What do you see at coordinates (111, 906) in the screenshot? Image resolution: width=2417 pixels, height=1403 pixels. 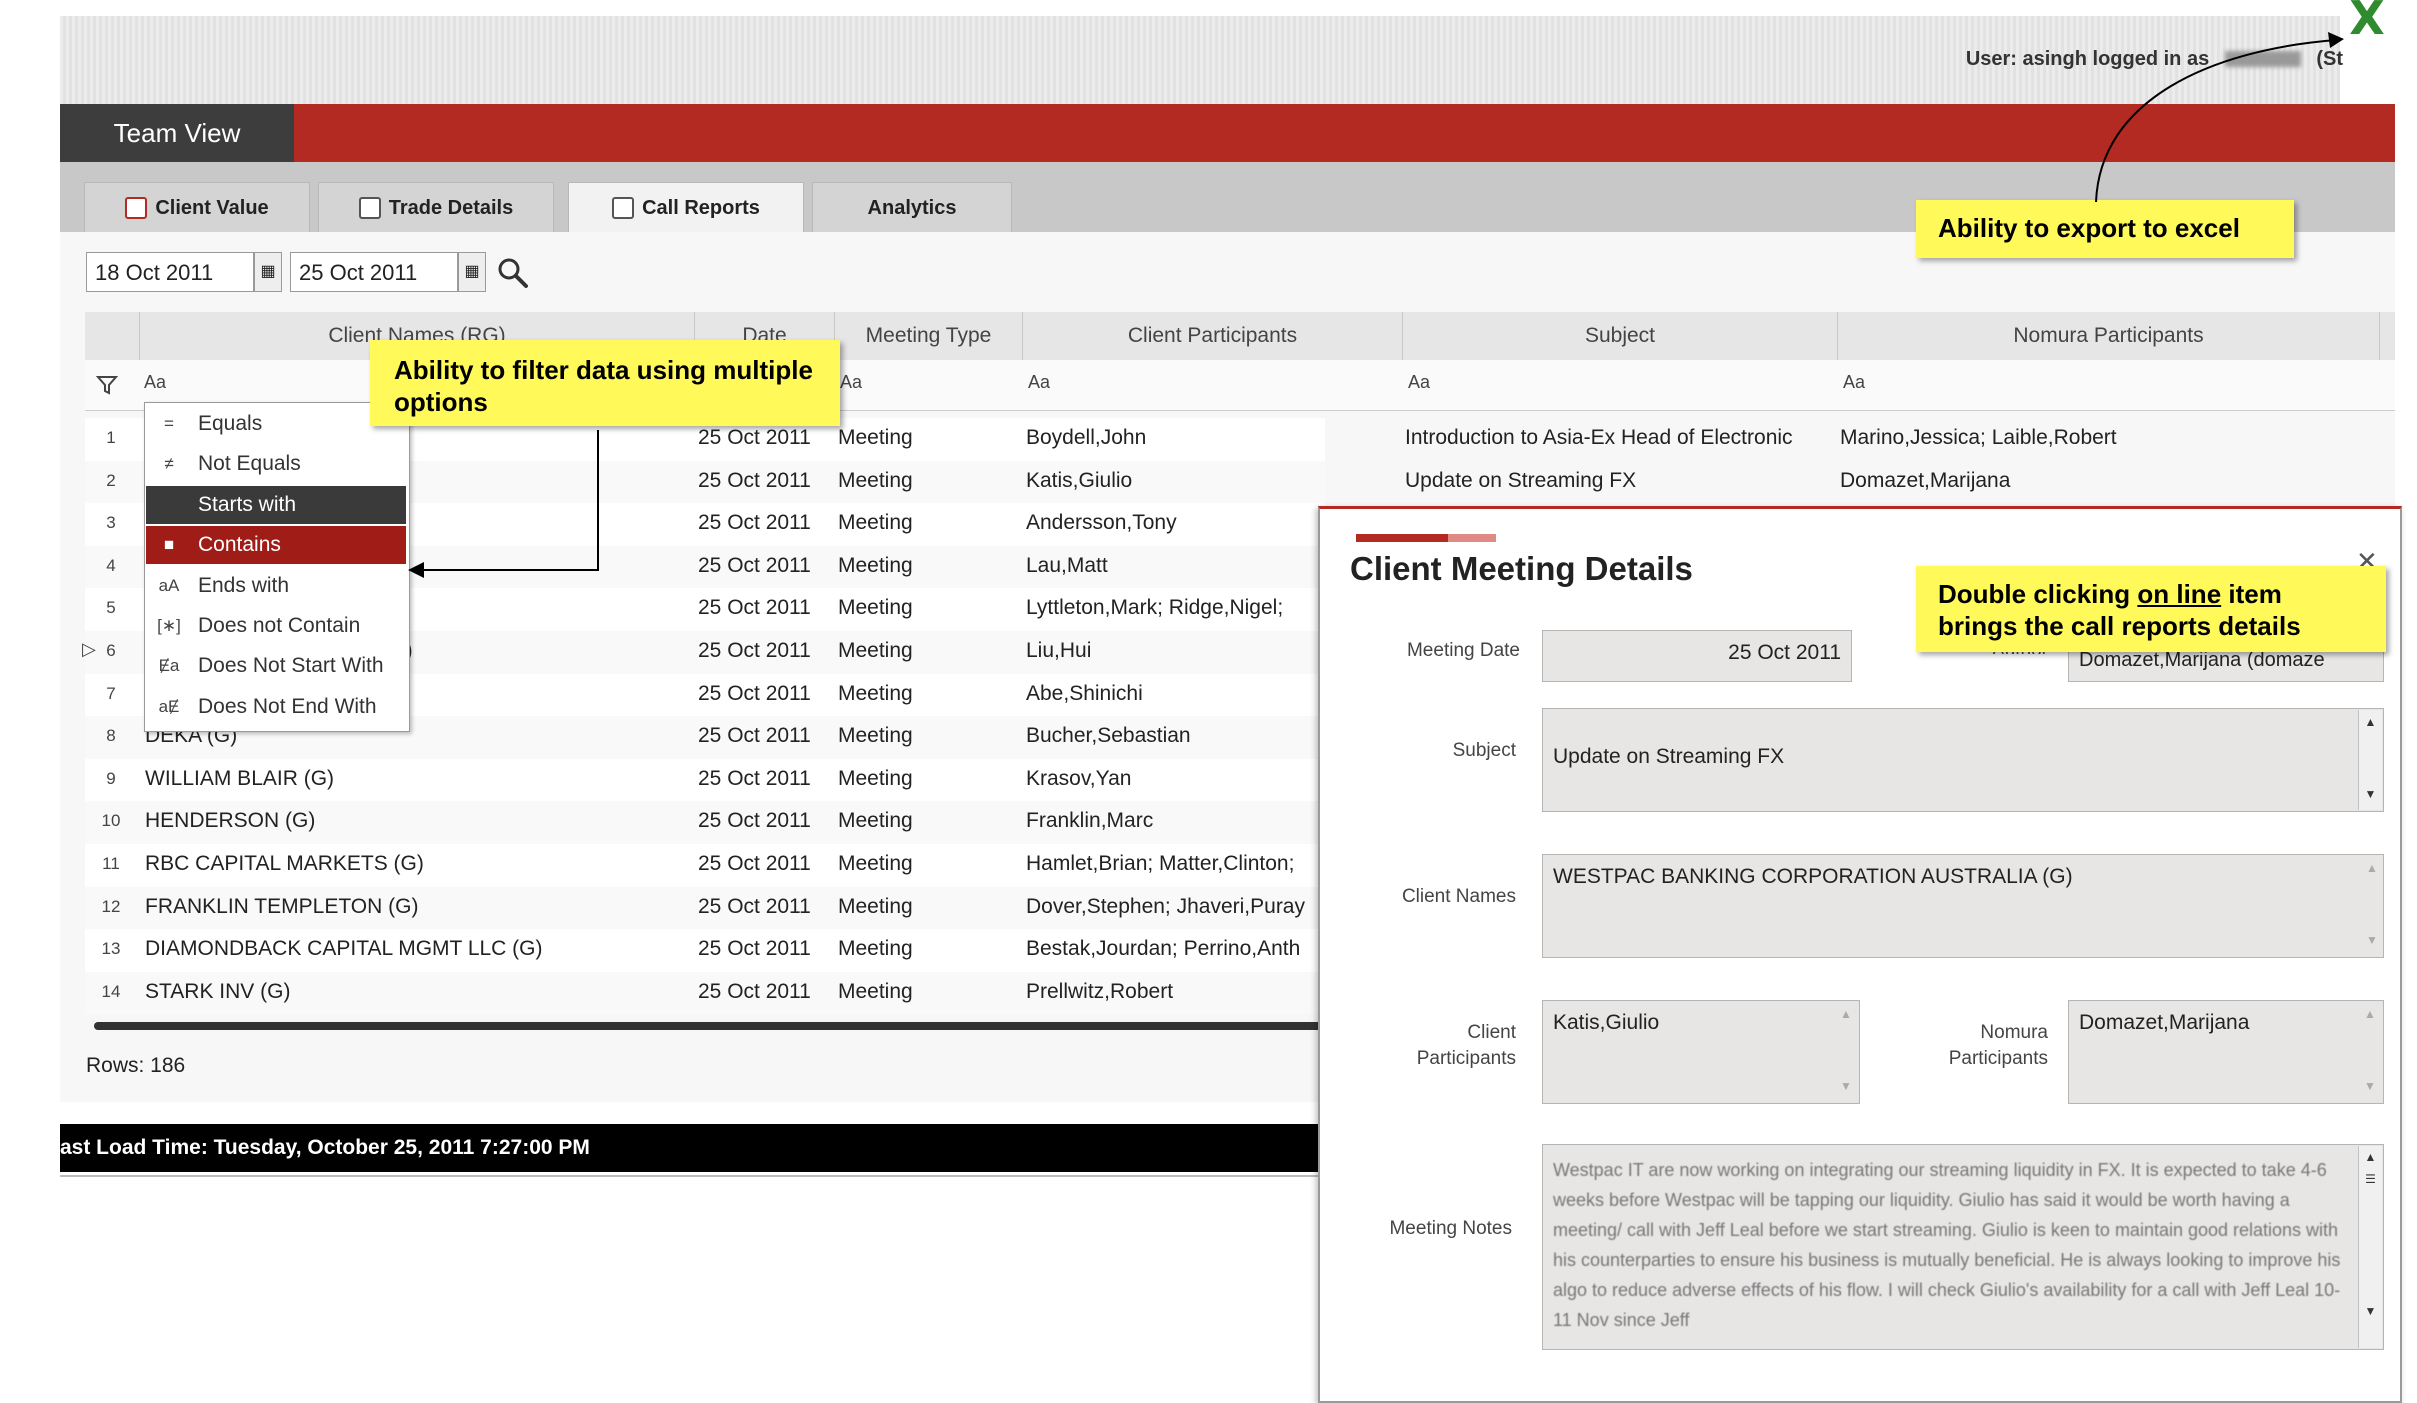 I see `row-number: 12` at bounding box center [111, 906].